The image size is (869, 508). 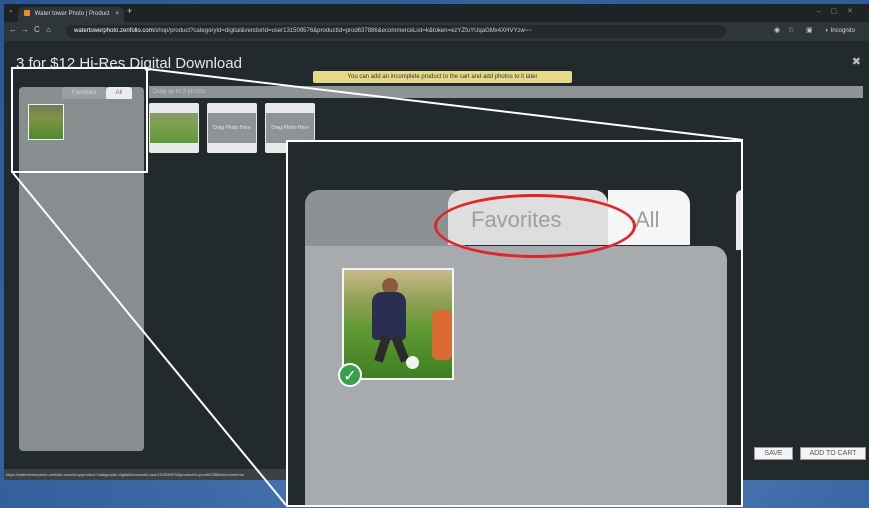 I want to click on player-body, so click(x=389, y=316).